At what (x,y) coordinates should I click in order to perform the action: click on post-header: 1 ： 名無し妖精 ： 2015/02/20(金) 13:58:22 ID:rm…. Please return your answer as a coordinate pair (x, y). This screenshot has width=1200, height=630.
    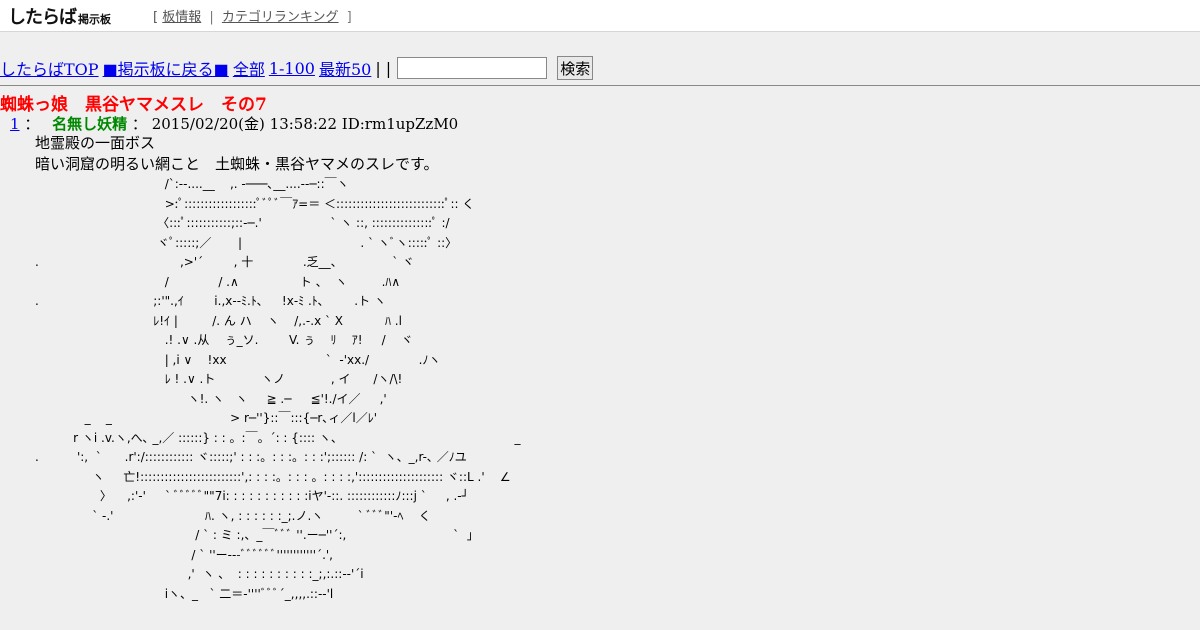
    Looking at the image, I should click on (234, 123).